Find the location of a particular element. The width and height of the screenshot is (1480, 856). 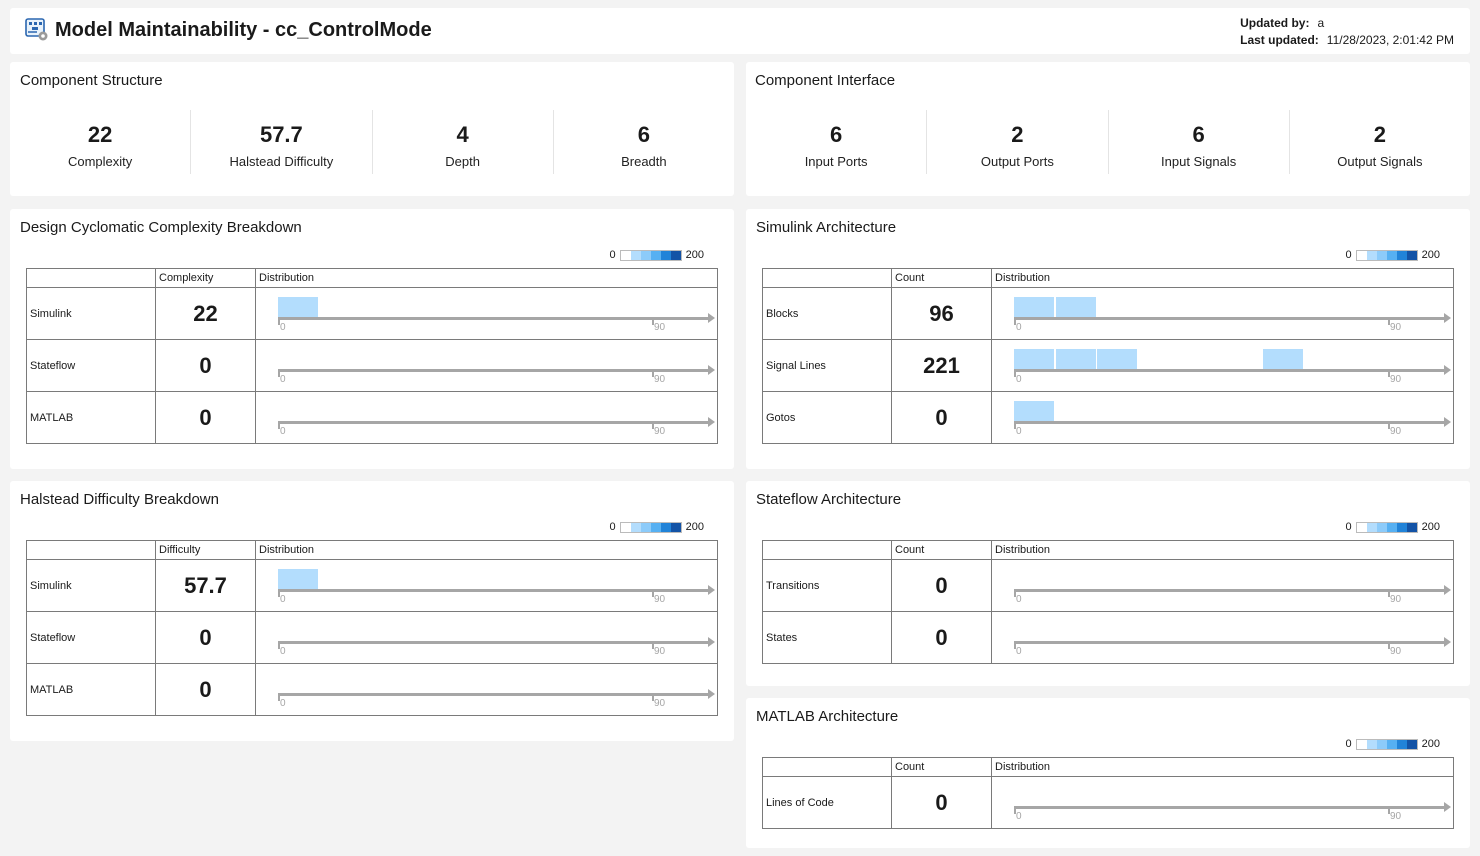

kpi-input-signals: 6 Input Signals is located at coordinates (1199, 142).